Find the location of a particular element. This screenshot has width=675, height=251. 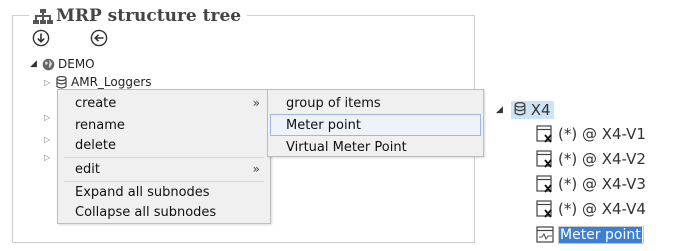

menu-item-label: create is located at coordinates (96, 103).